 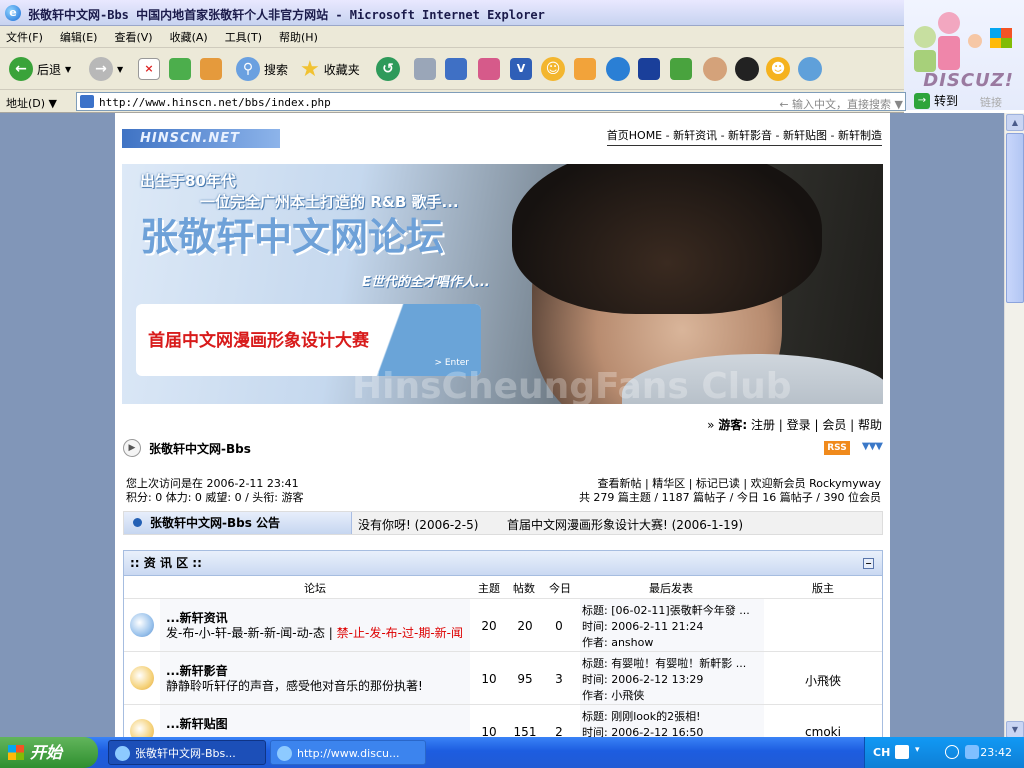 I want to click on back-label: 后退, so click(x=49, y=69).